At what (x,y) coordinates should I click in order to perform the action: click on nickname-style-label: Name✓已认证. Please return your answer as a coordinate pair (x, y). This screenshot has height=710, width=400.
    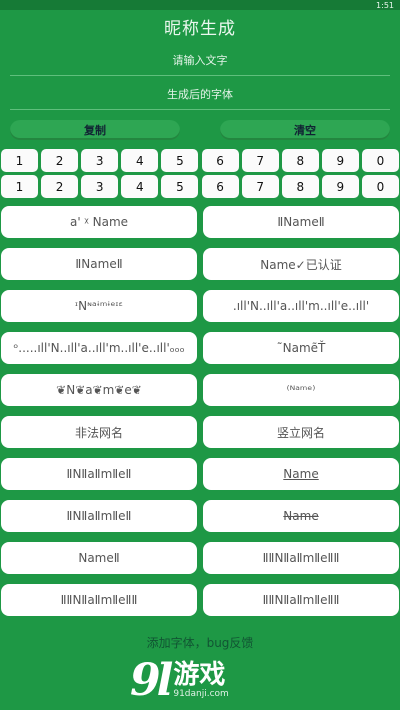
    Looking at the image, I should click on (301, 264).